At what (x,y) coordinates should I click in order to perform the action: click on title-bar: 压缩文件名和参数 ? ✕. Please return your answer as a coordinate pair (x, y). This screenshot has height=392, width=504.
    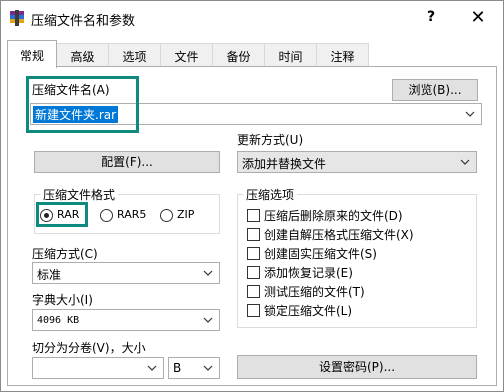
    Looking at the image, I should click on (252, 18).